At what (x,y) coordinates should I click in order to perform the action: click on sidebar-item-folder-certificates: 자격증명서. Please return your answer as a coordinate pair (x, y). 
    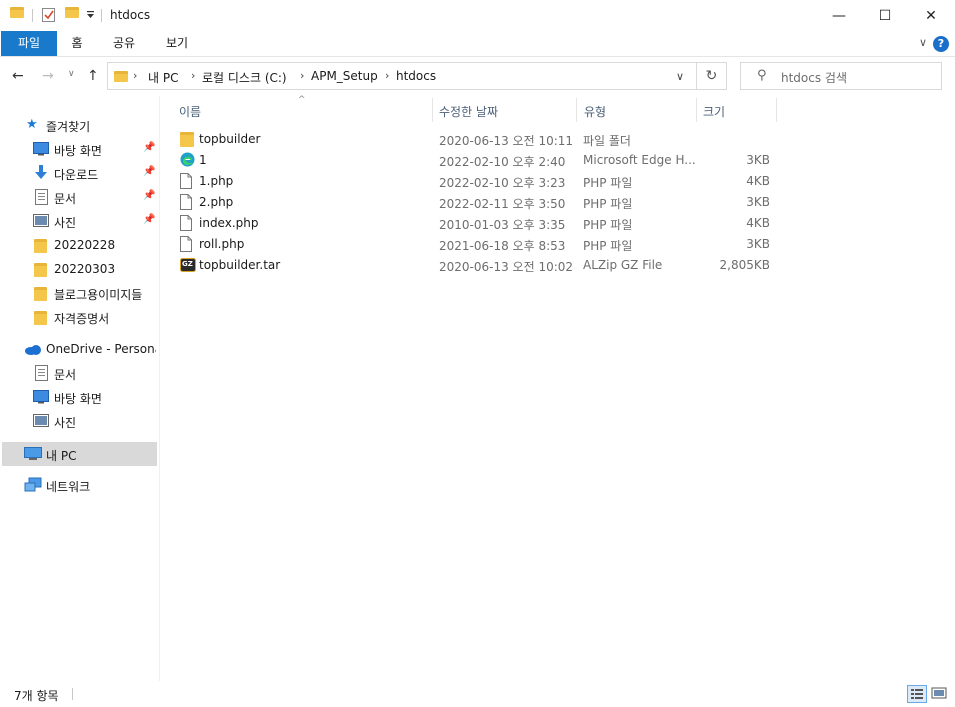
    Looking at the image, I should click on (78, 317).